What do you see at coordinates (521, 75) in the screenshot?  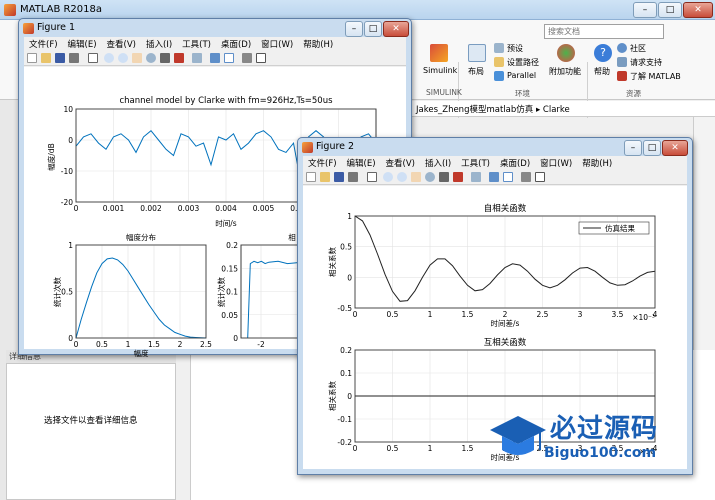 I see `parallel-label: Parallel` at bounding box center [521, 75].